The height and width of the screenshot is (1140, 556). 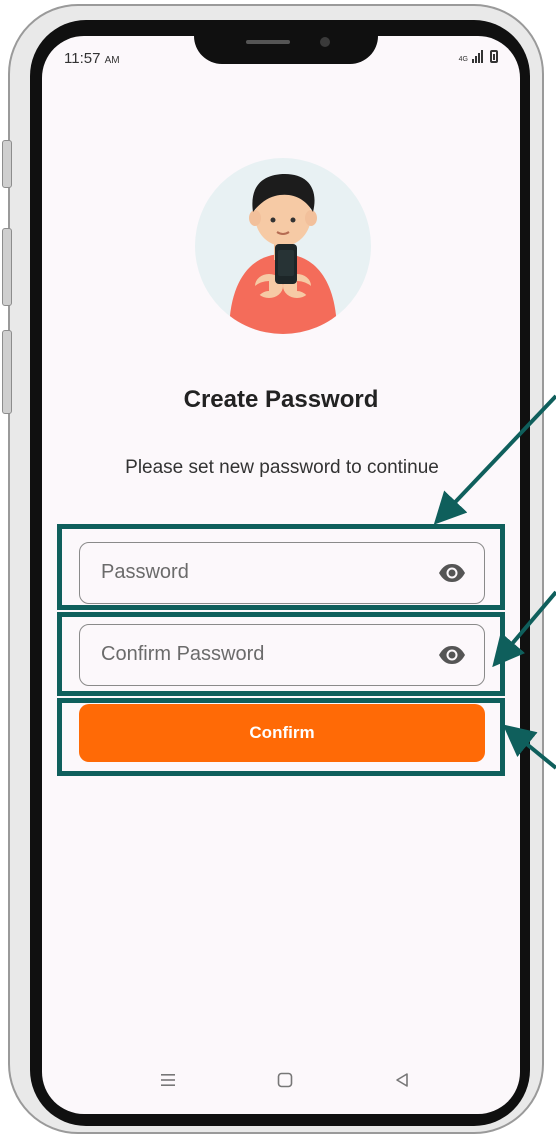 I want to click on highlight-box-password, so click(x=281, y=567).